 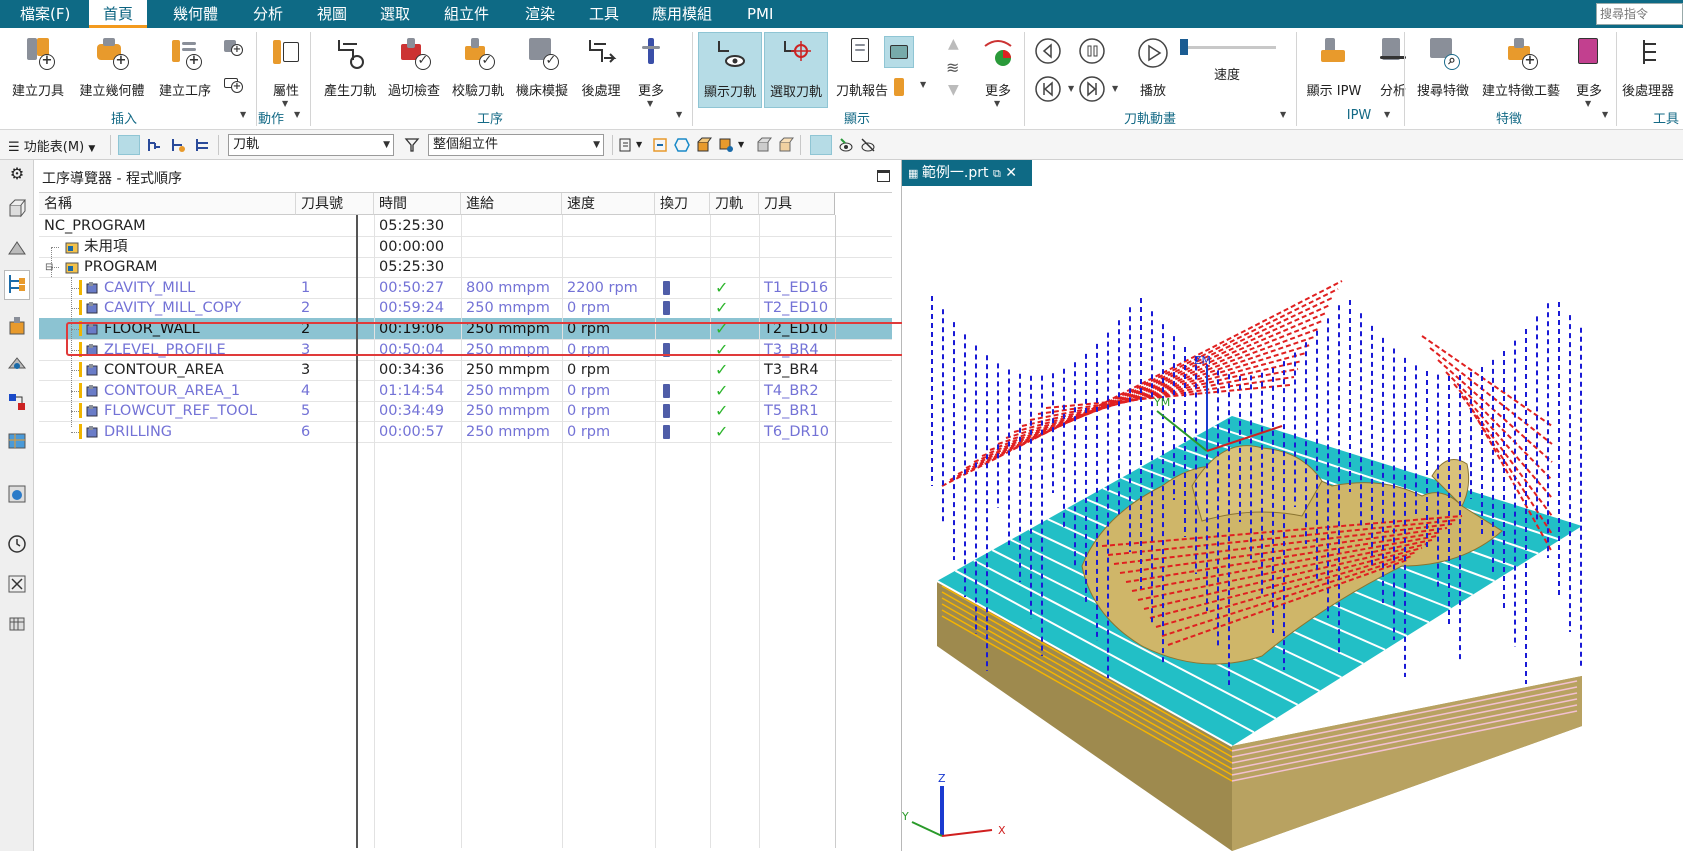 I want to click on more-feature-button: 更多 ▼, so click(x=1589, y=70).